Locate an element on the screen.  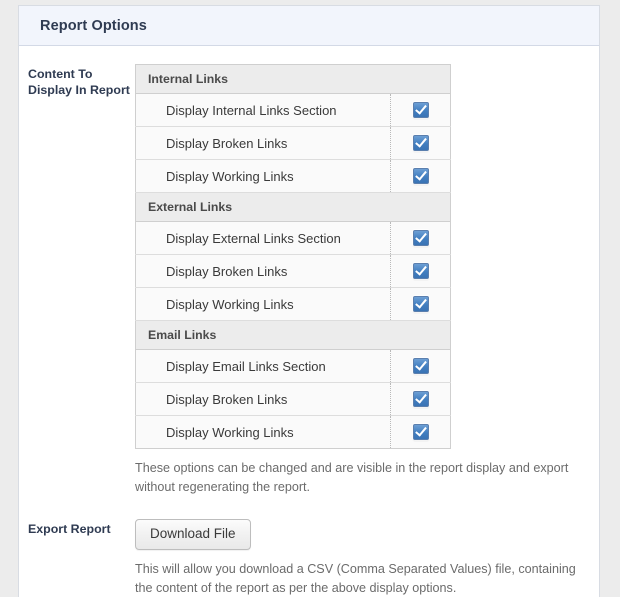
content-display-label: Content To Display In Report is located at coordinates (79, 82).